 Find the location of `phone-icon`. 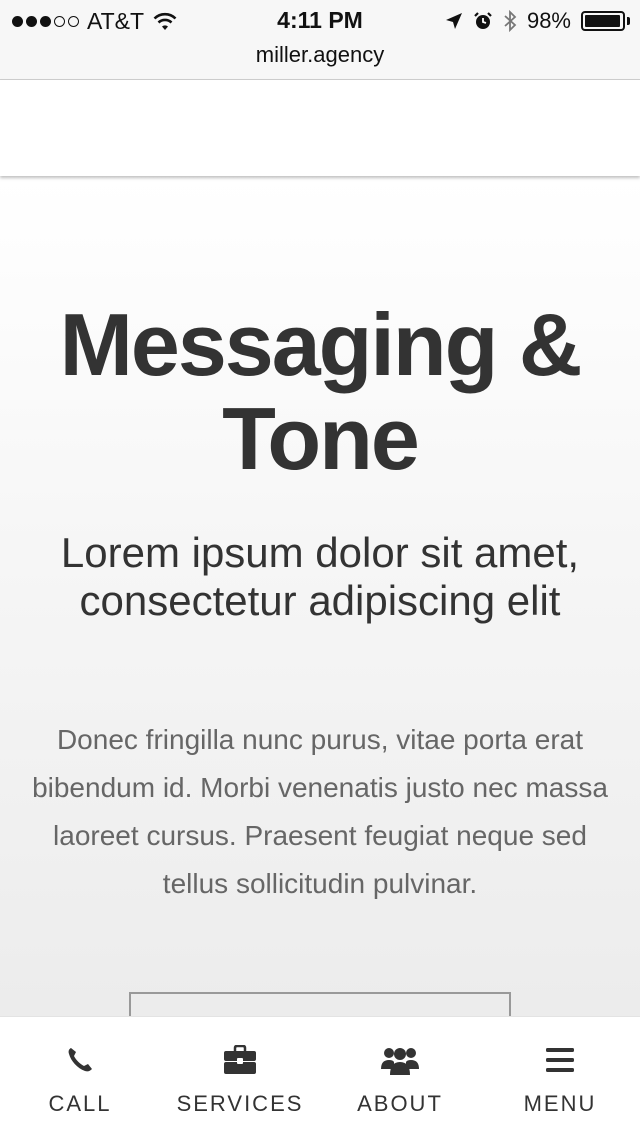

phone-icon is located at coordinates (80, 1060).